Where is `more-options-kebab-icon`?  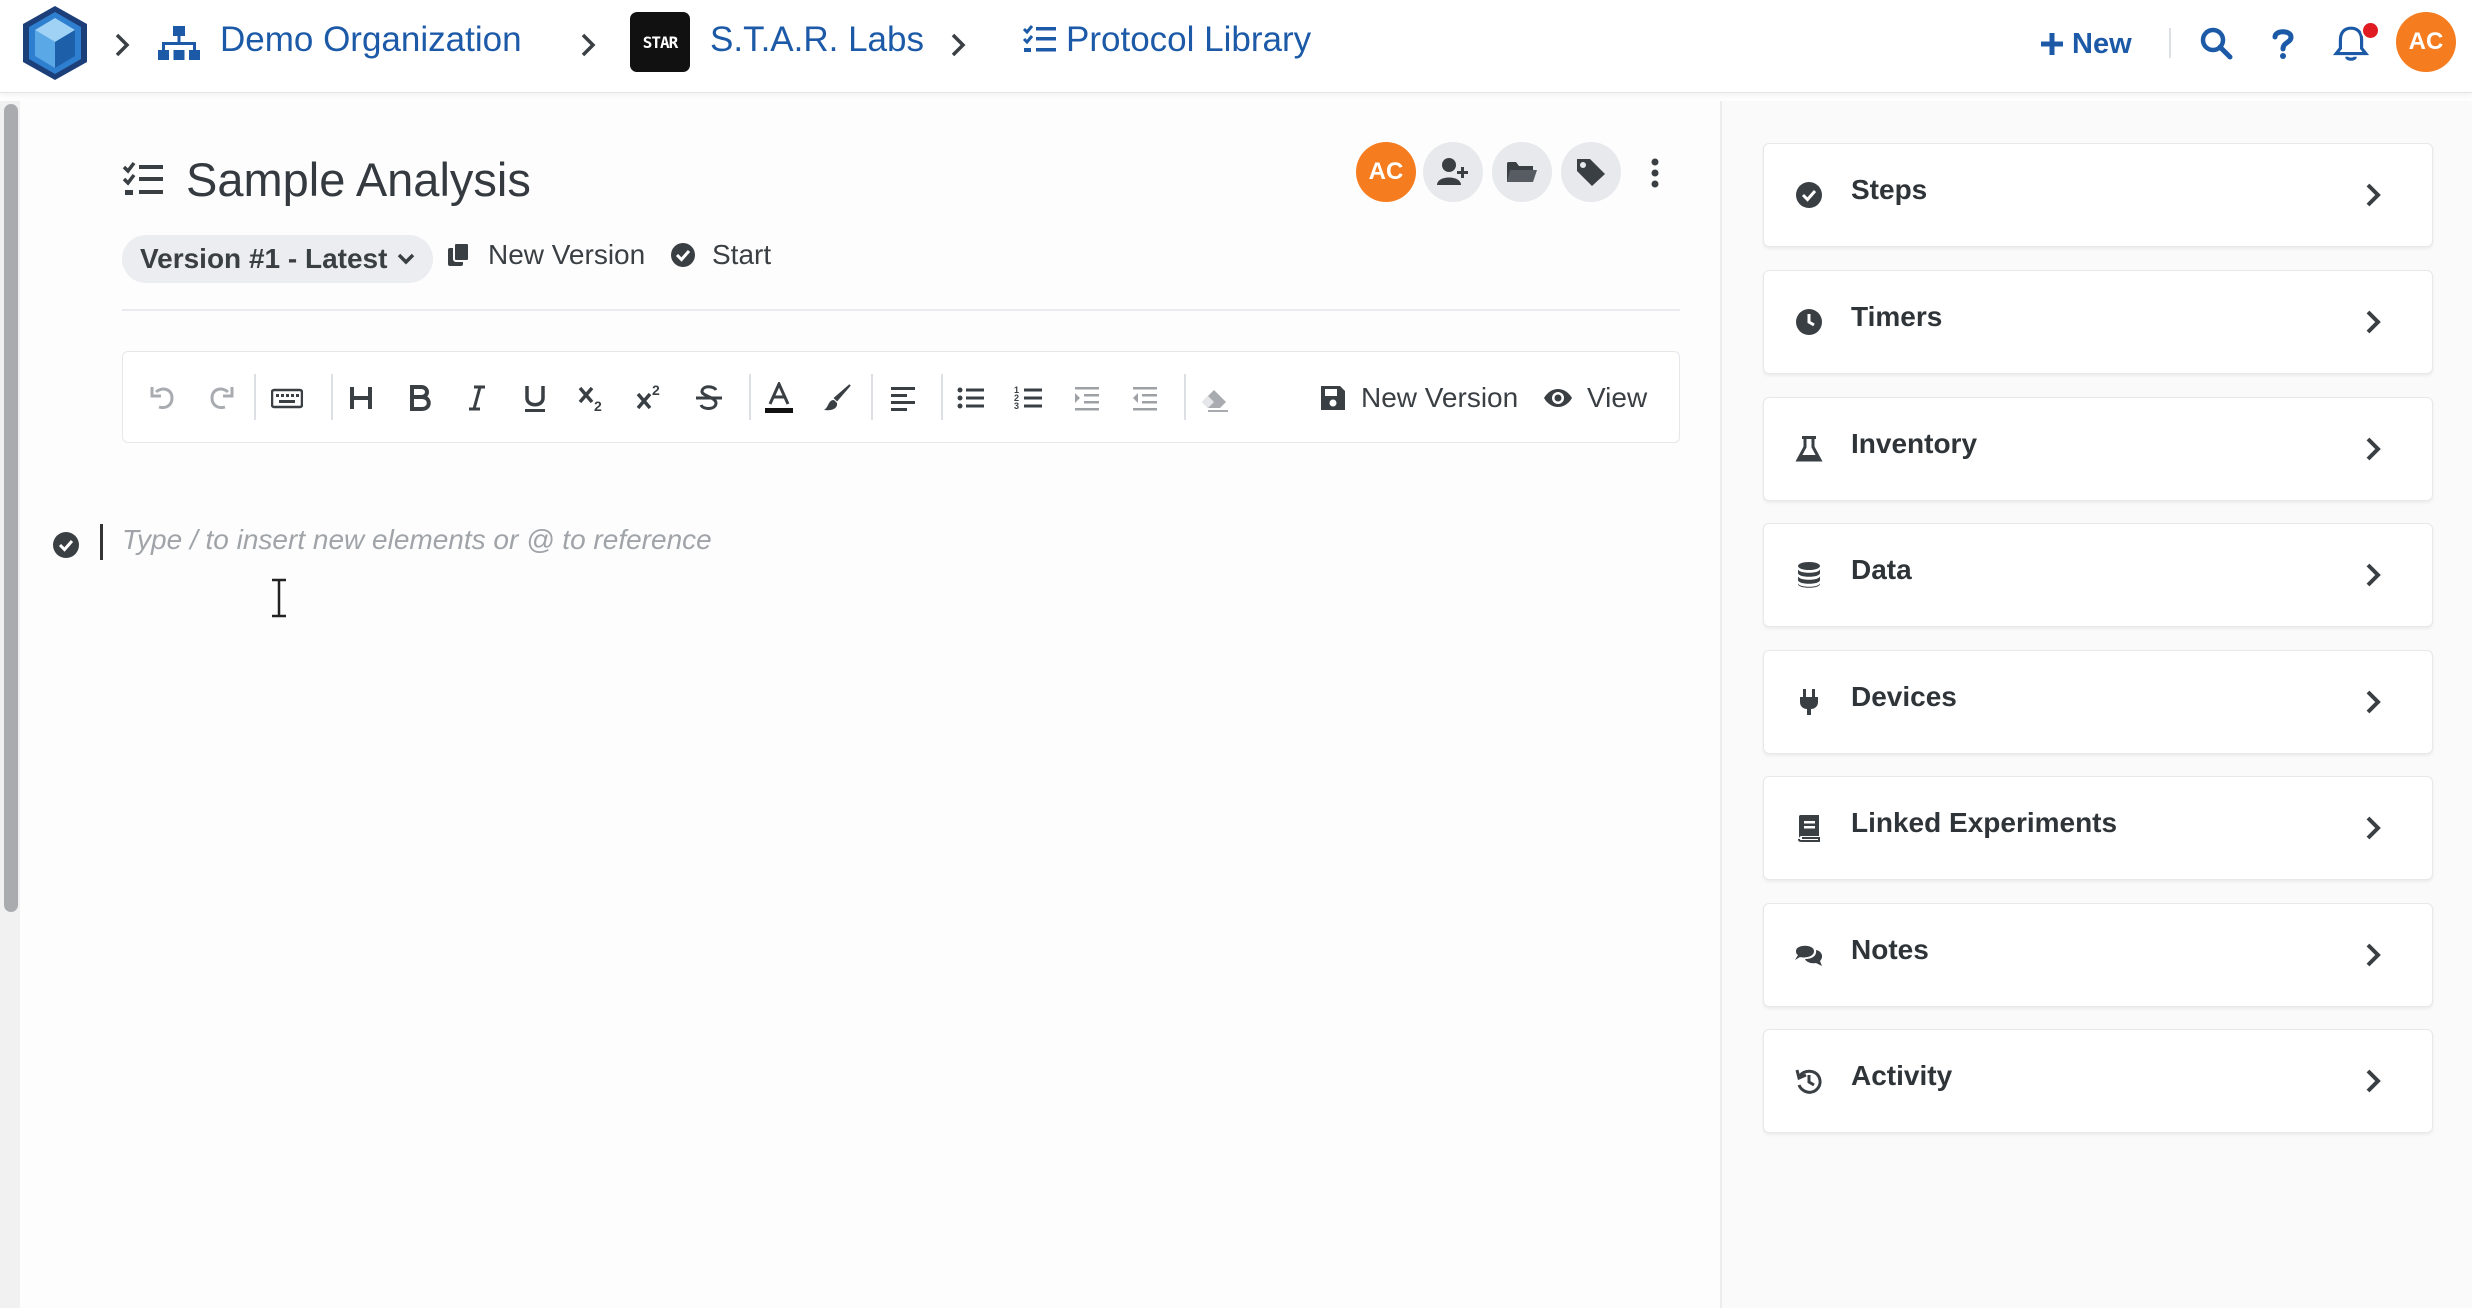 more-options-kebab-icon is located at coordinates (1655, 173).